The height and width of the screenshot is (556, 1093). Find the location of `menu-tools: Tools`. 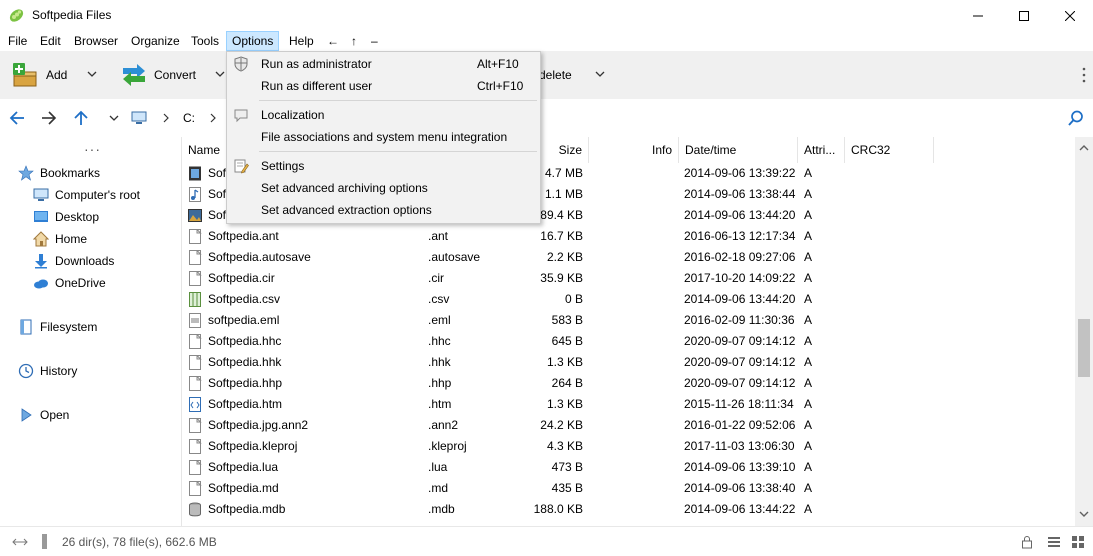

menu-tools: Tools is located at coordinates (205, 41).